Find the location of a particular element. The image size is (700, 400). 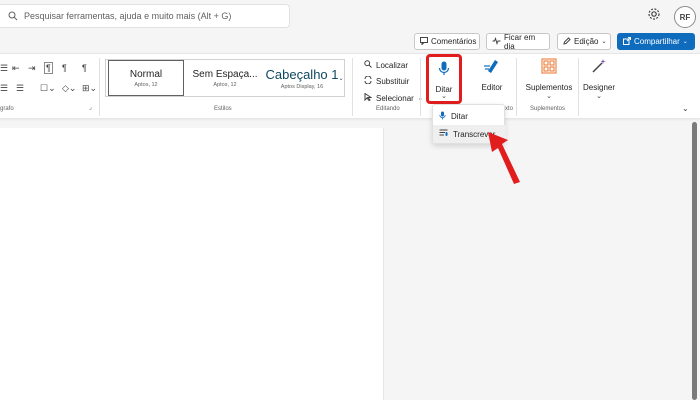

catch-up-label: Ficar em dia is located at coordinates (520, 41).